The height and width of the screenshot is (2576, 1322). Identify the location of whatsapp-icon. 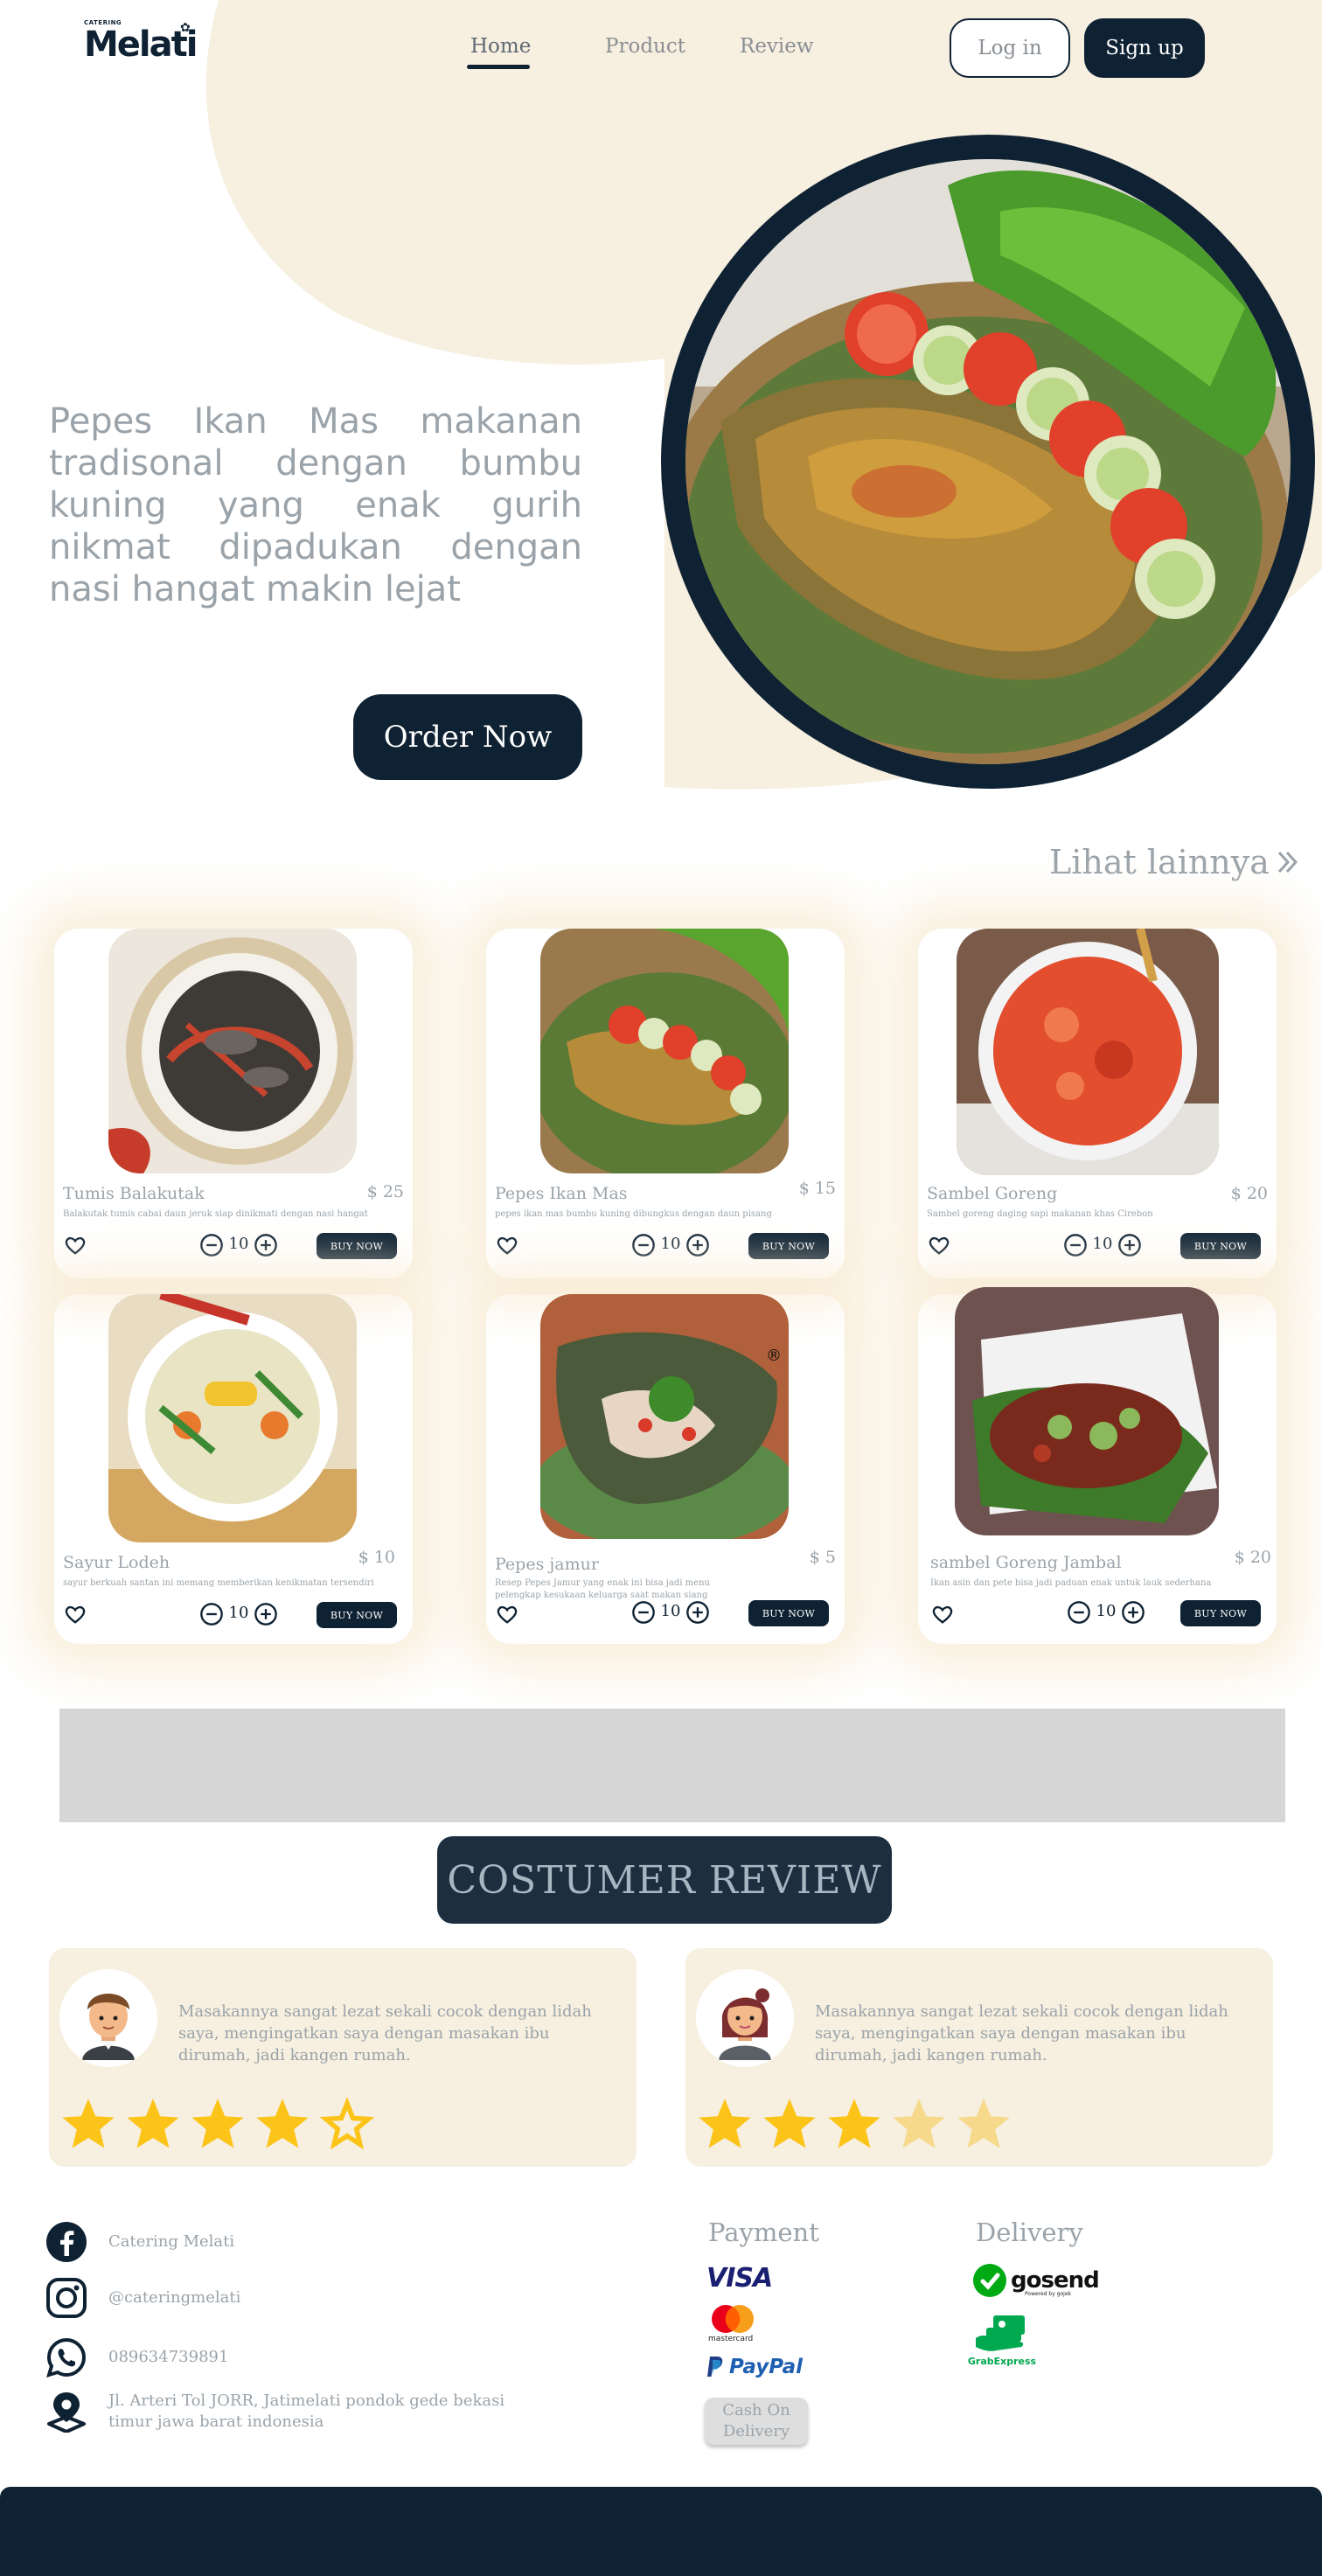
(66, 2357).